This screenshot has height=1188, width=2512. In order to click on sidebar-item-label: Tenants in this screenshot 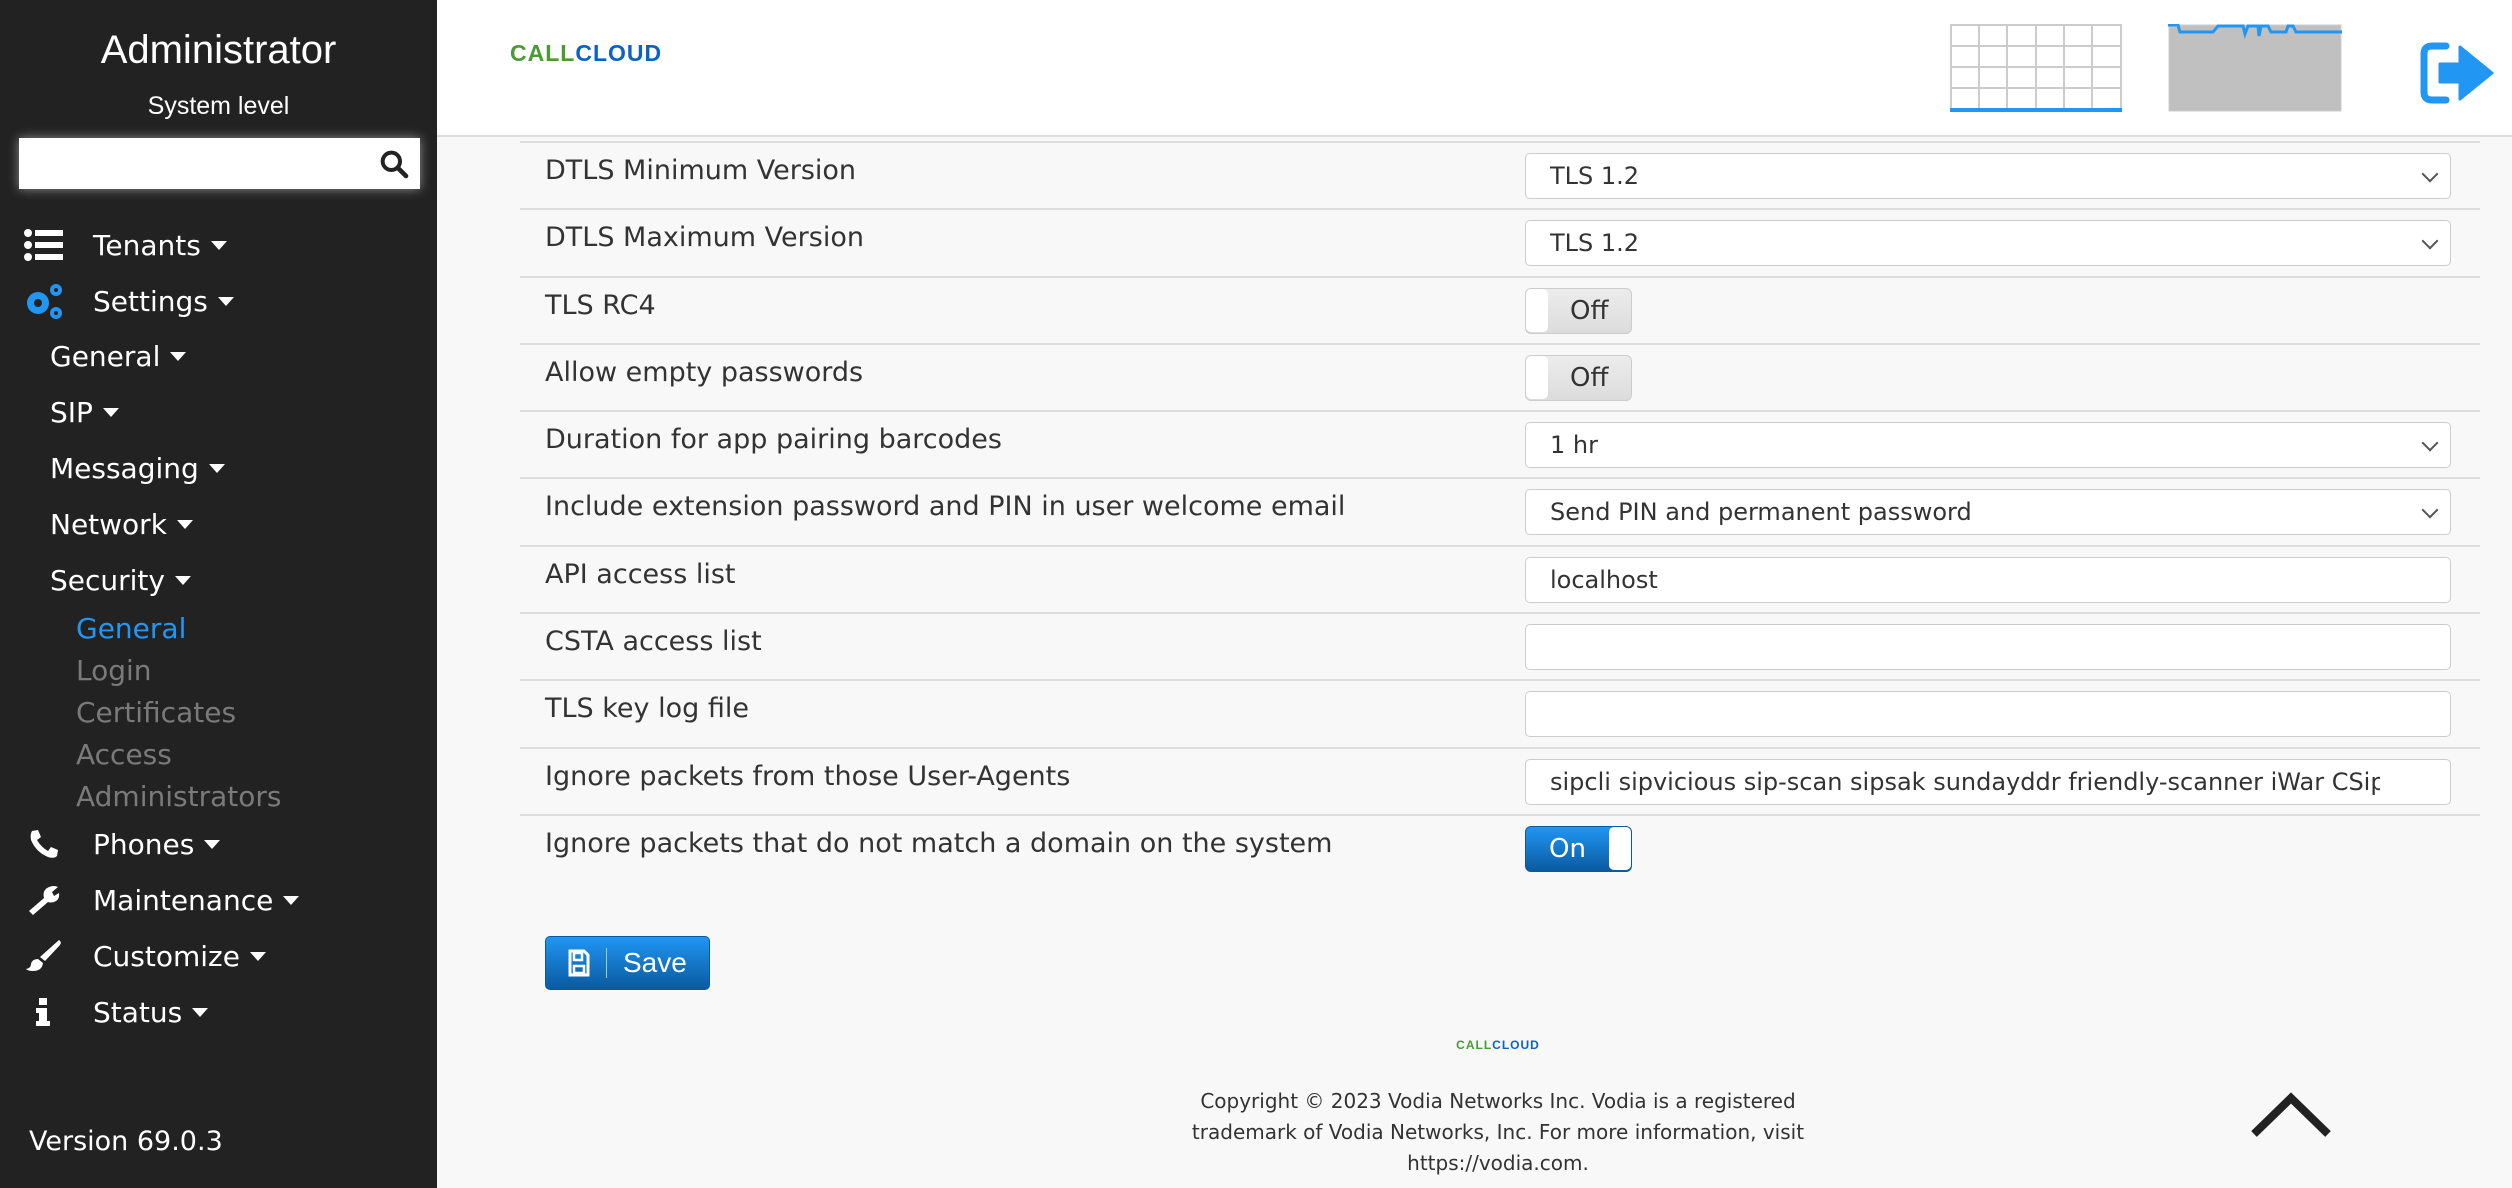, I will do `click(147, 245)`.